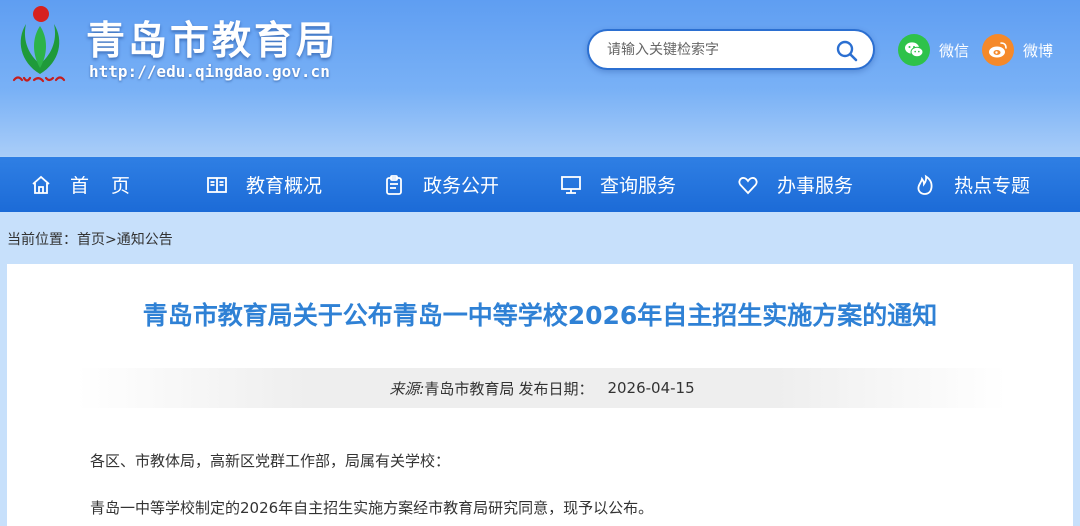 The width and height of the screenshot is (1080, 526). What do you see at coordinates (571, 184) in the screenshot?
I see `monitor-icon` at bounding box center [571, 184].